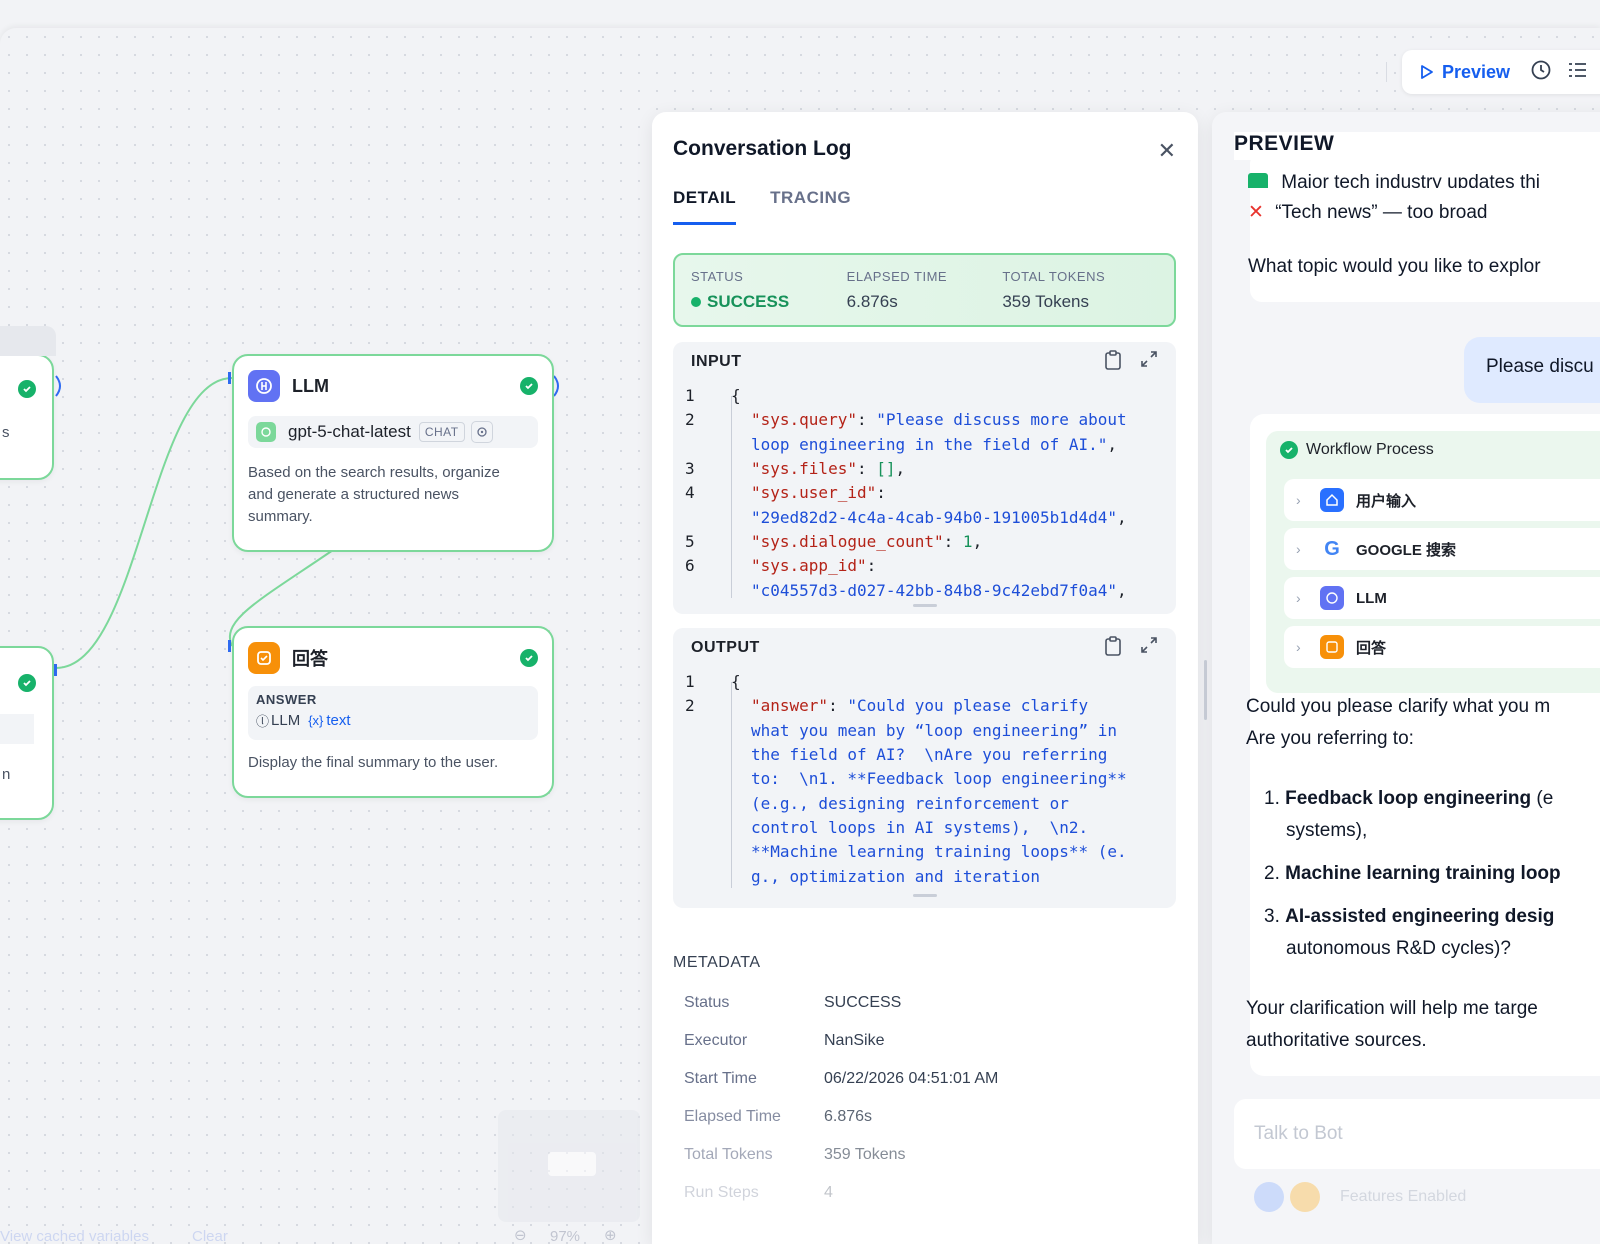 Image resolution: width=1600 pixels, height=1244 pixels. I want to click on preview-button: Preview, so click(1465, 72).